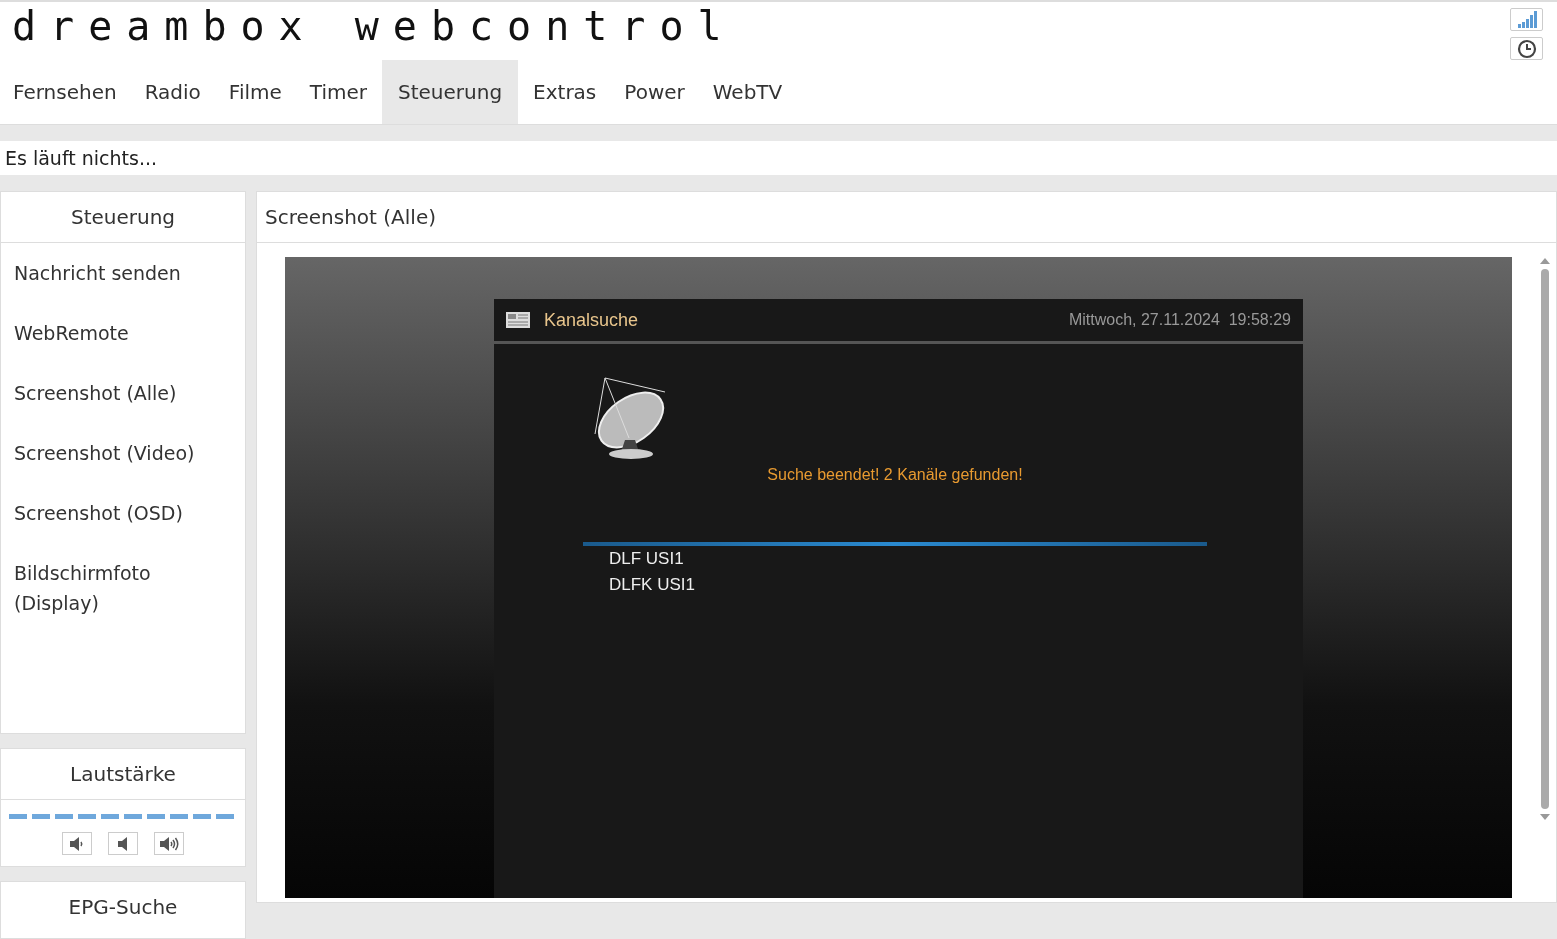  What do you see at coordinates (123, 393) in the screenshot?
I see `sidebar-item: Screenshot (Alle)` at bounding box center [123, 393].